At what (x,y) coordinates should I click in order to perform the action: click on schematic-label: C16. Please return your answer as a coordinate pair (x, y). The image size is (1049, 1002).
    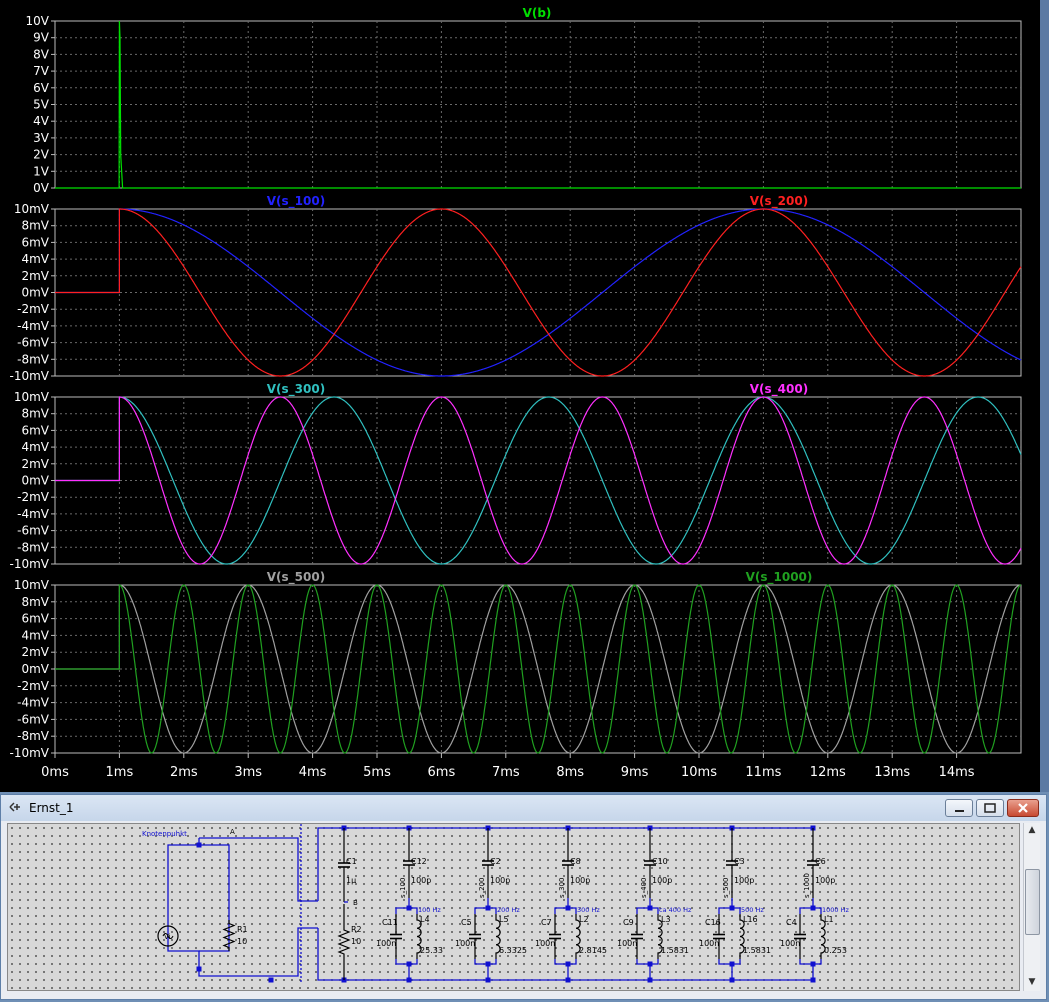
    Looking at the image, I should click on (713, 922).